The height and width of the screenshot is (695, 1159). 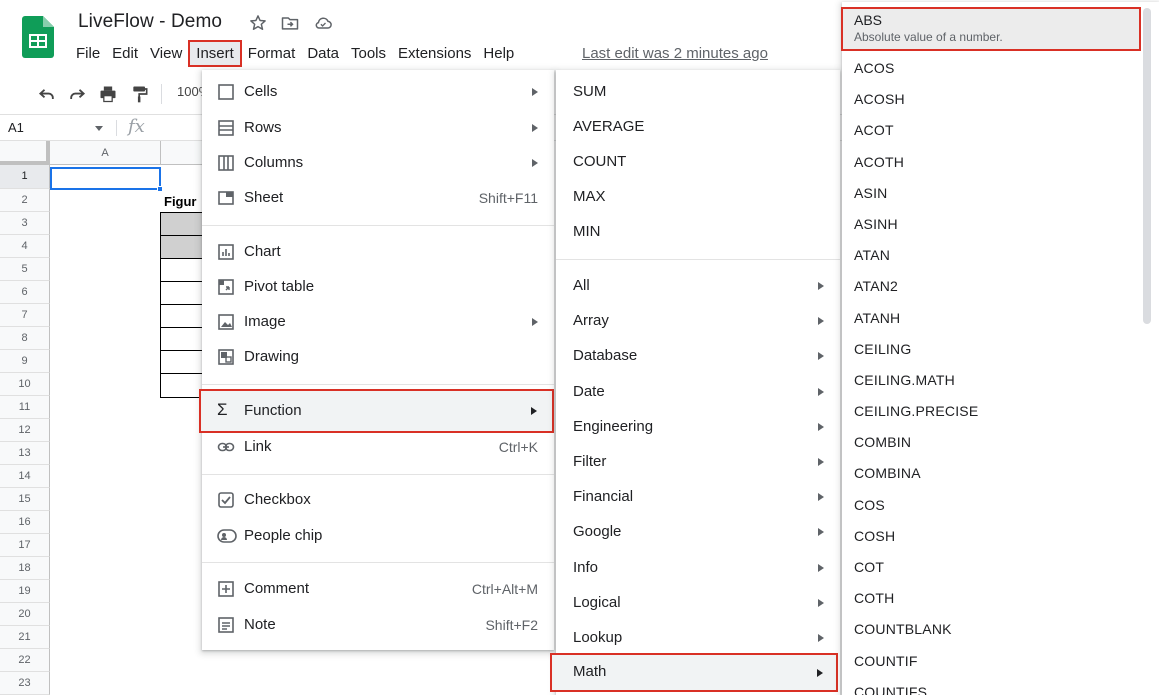 What do you see at coordinates (368, 53) in the screenshot?
I see `menu-tools: Tools` at bounding box center [368, 53].